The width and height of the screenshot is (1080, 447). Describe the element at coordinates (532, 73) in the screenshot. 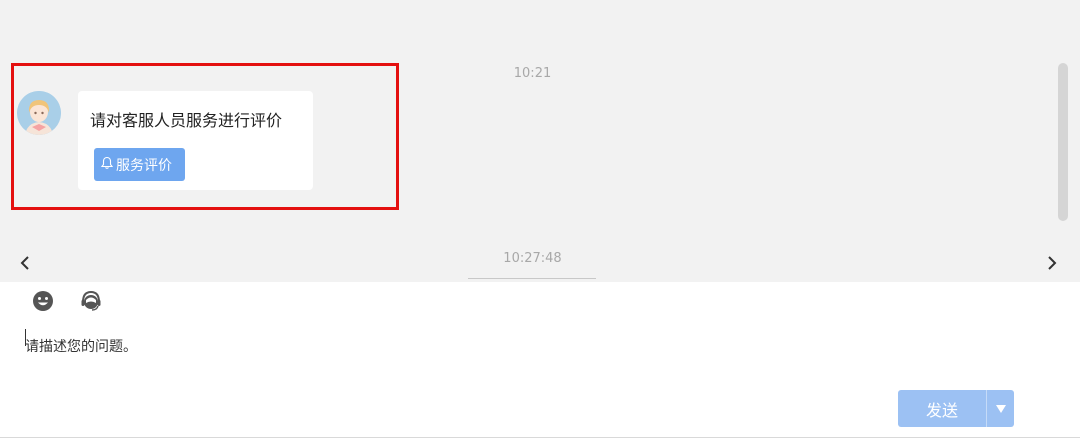

I see `message-timestamp: 10:21` at that location.